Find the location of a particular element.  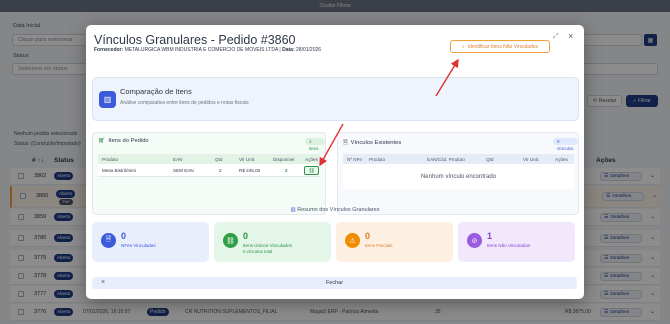

order-items-title: 🛒︎ Itens do Pedido is located at coordinates (123, 141).